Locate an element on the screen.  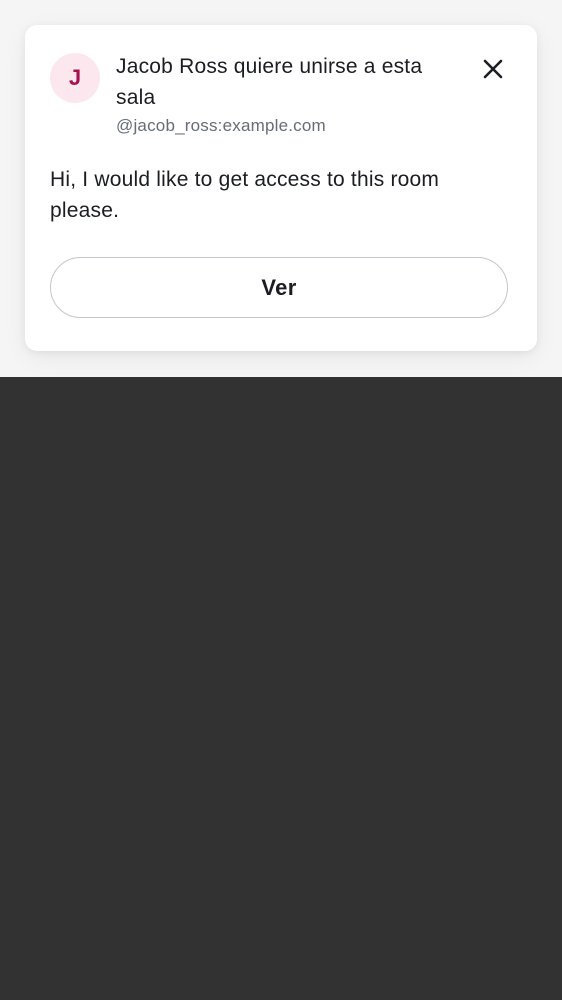
view-button: Ver is located at coordinates (279, 287).